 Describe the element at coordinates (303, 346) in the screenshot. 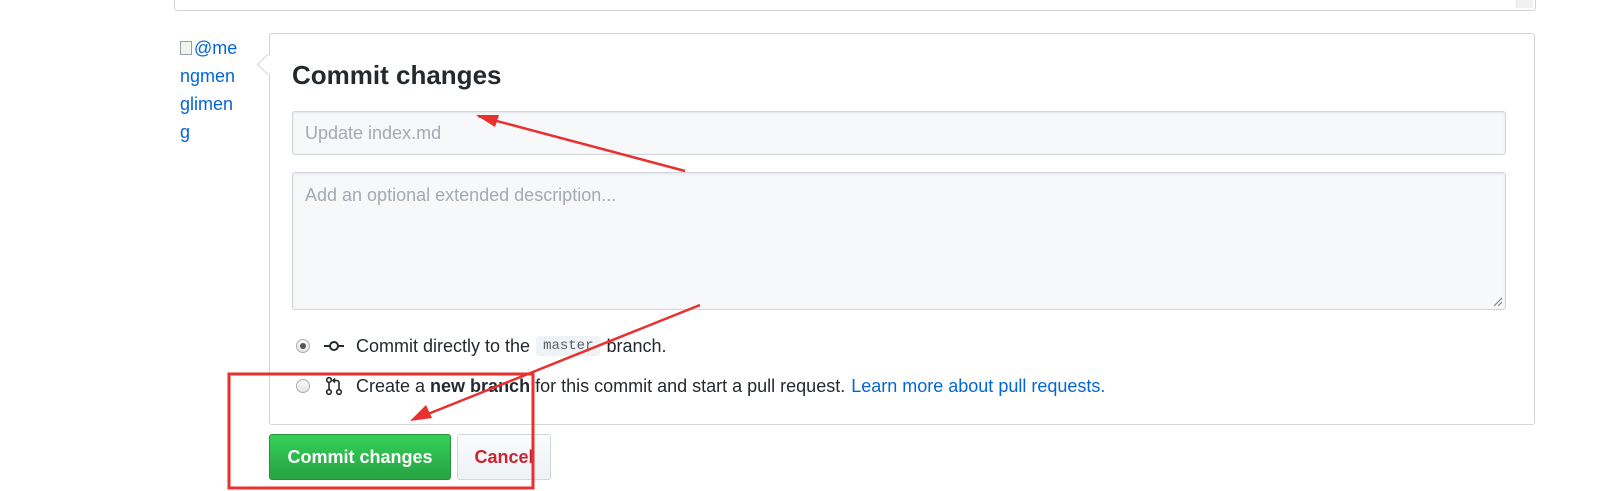

I see `radio-commit-direct` at that location.